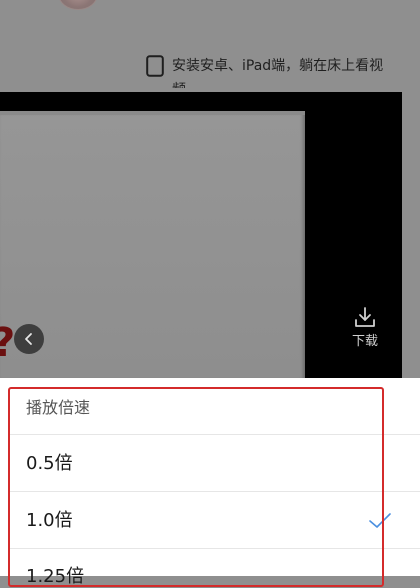 This screenshot has width=420, height=588. What do you see at coordinates (49, 521) in the screenshot?
I see `speed-option-1-0x: 1.0倍` at bounding box center [49, 521].